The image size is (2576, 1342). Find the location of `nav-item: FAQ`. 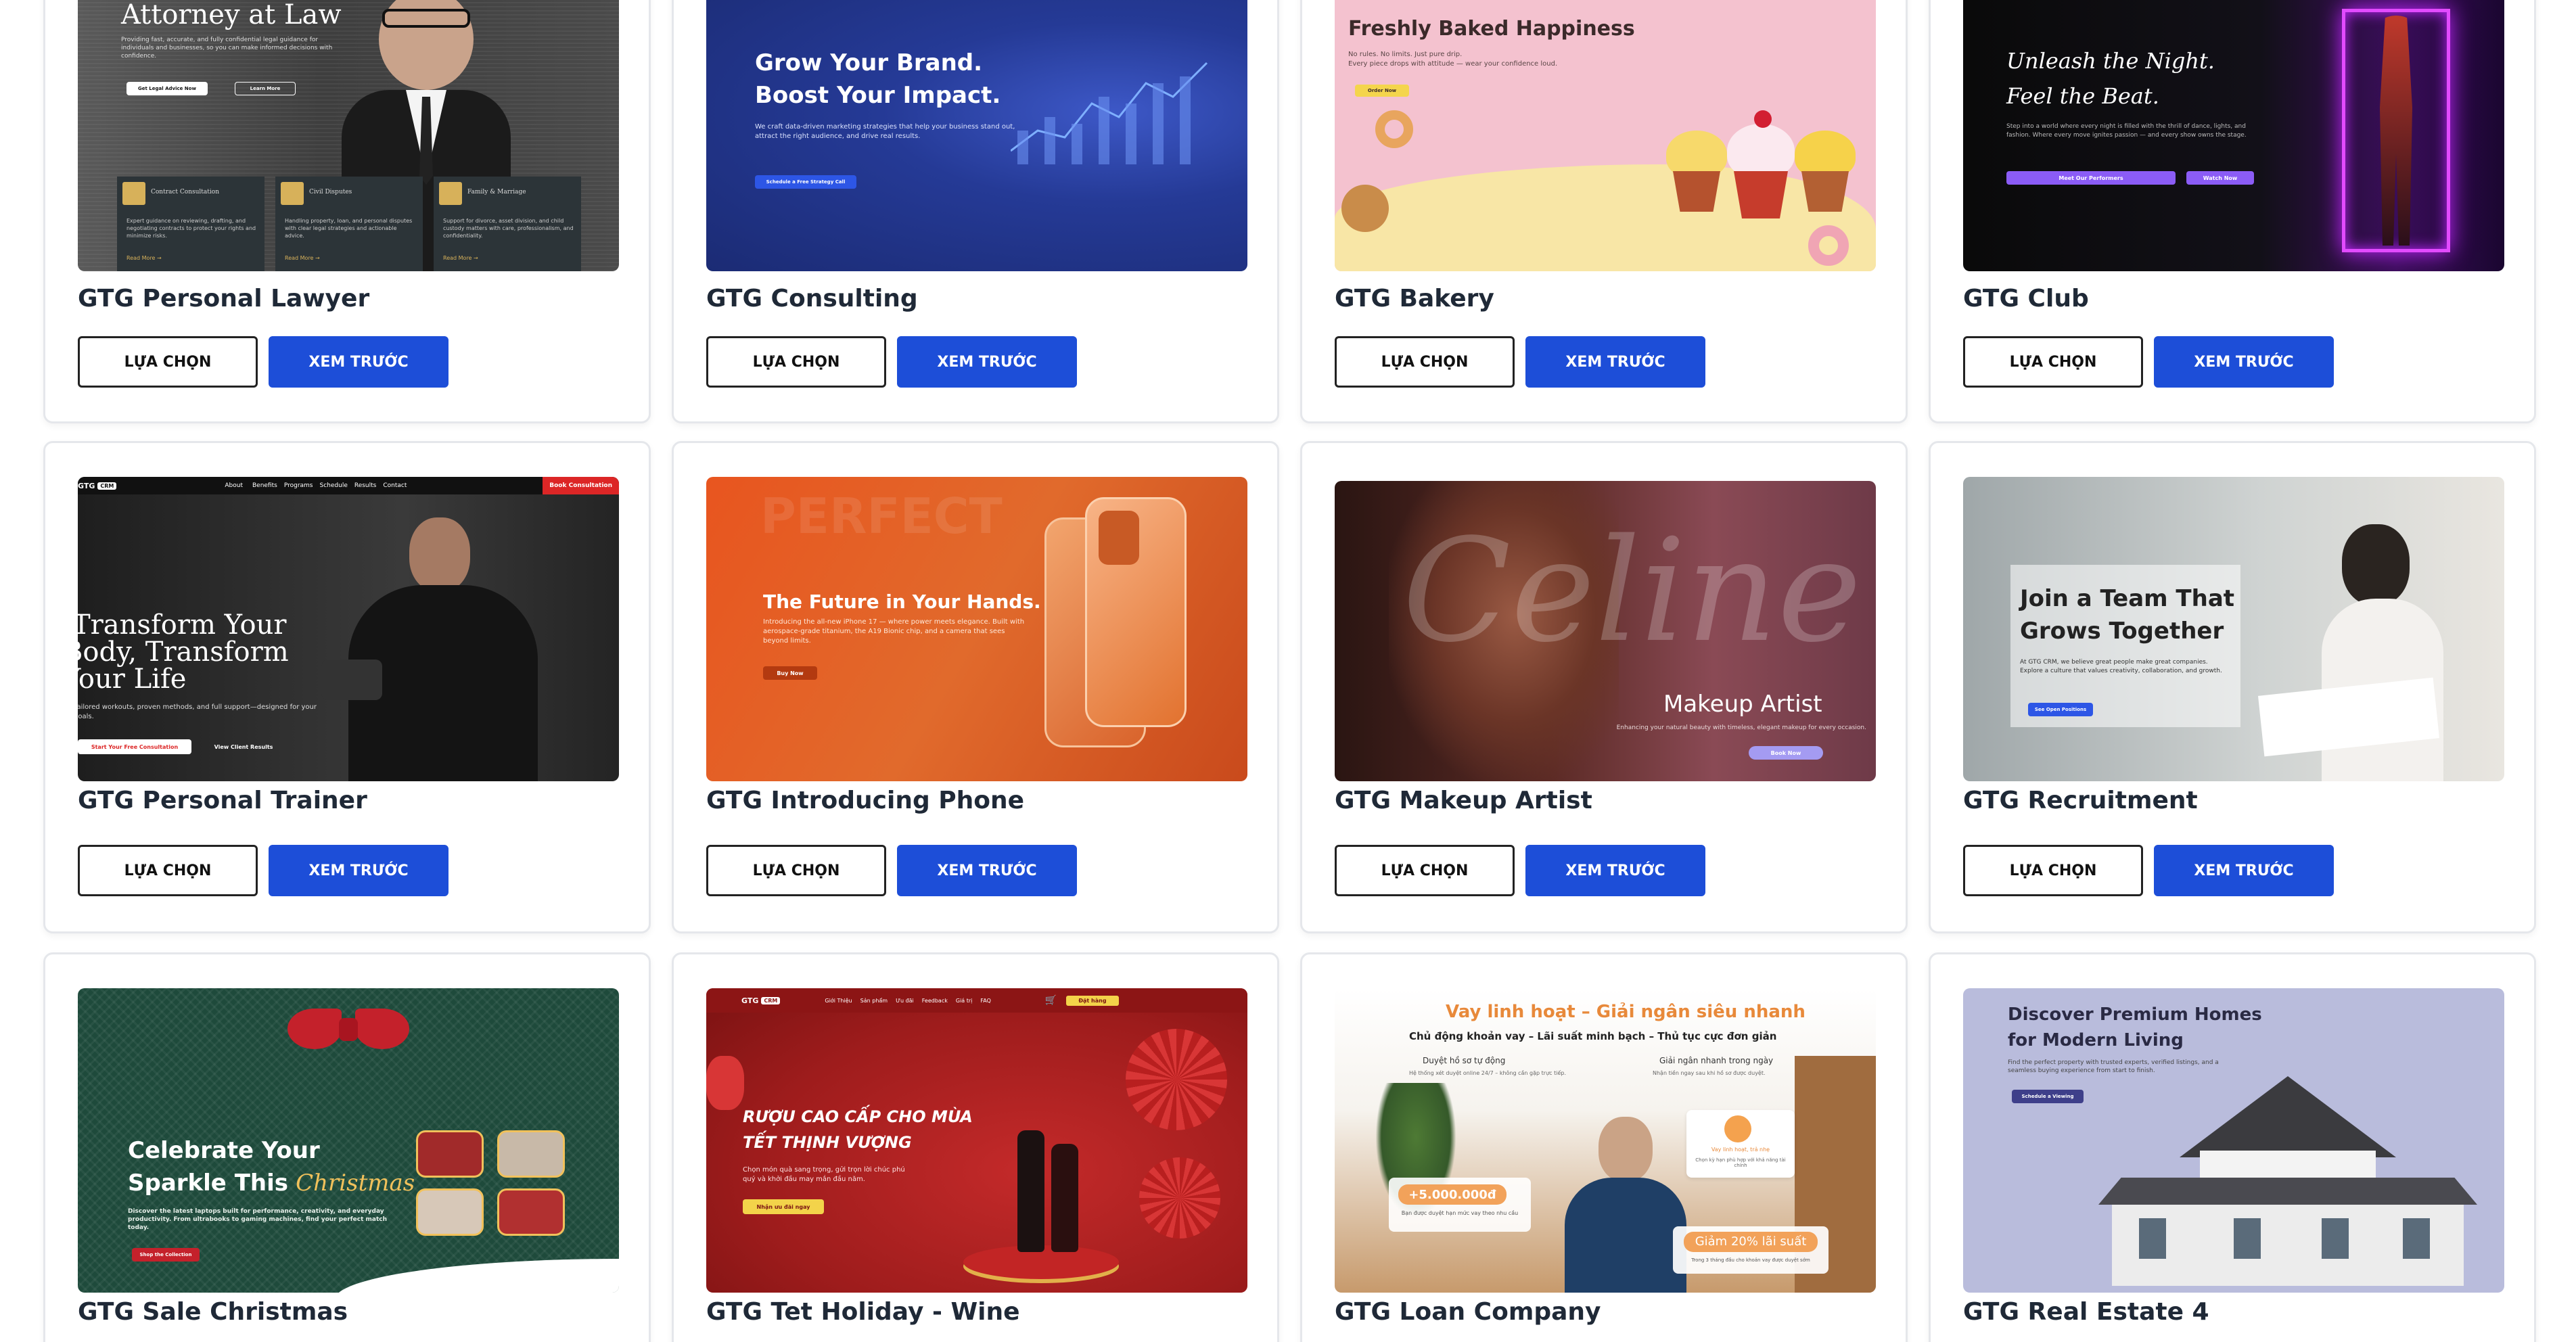

nav-item: FAQ is located at coordinates (986, 1001).